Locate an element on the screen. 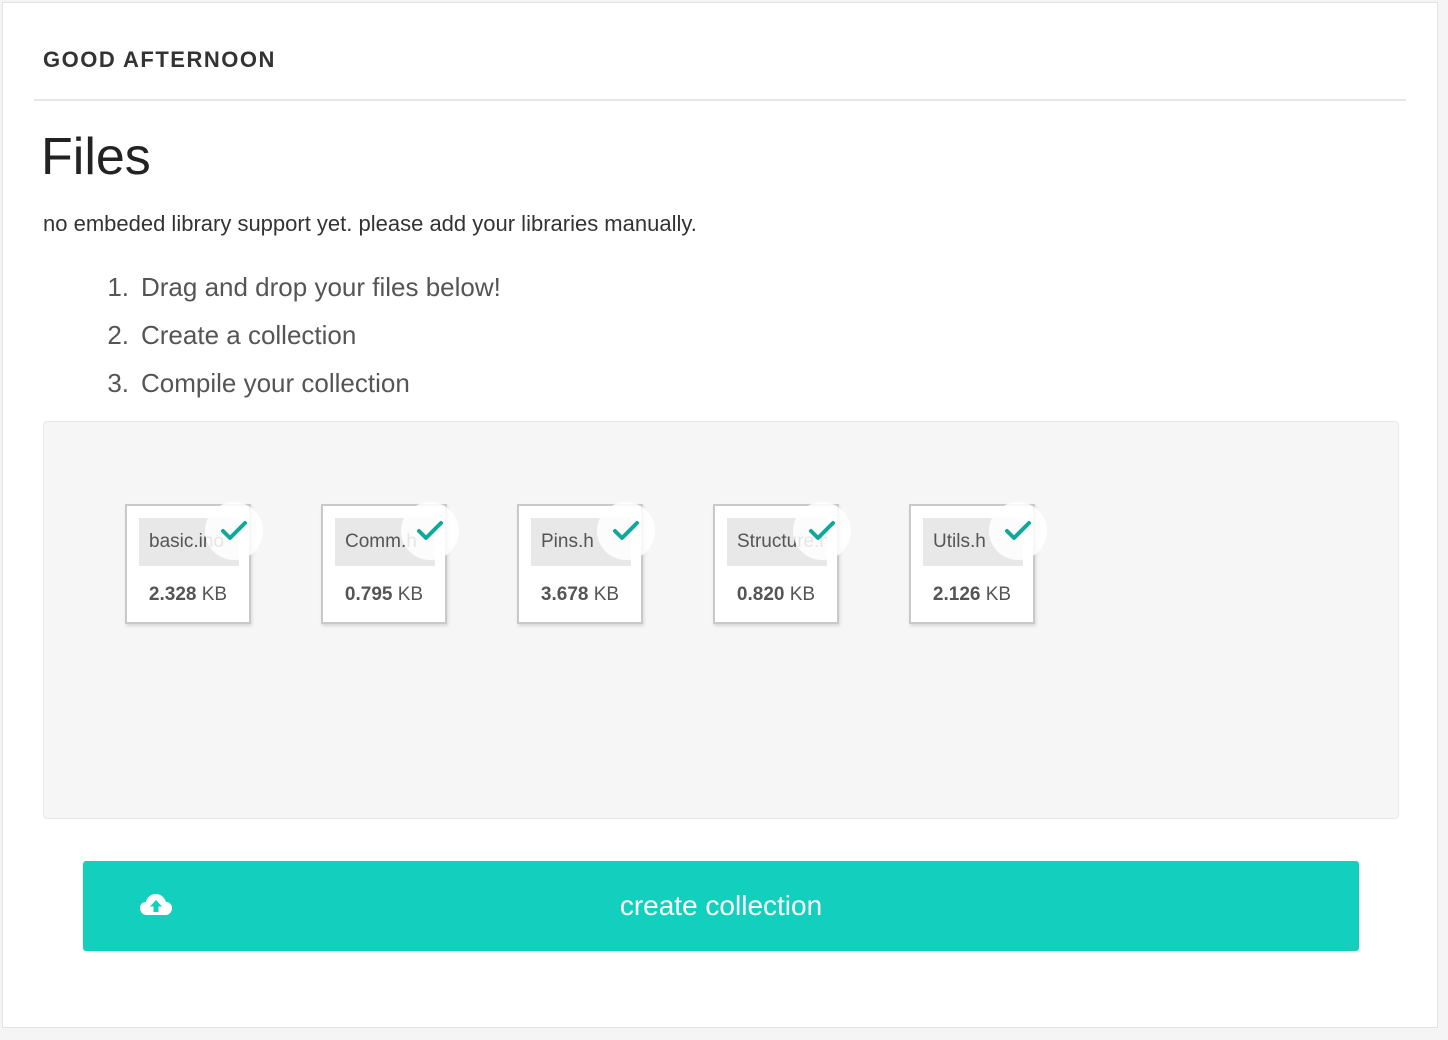 This screenshot has width=1448, height=1040. file-size-value: 2.126 is located at coordinates (956, 594).